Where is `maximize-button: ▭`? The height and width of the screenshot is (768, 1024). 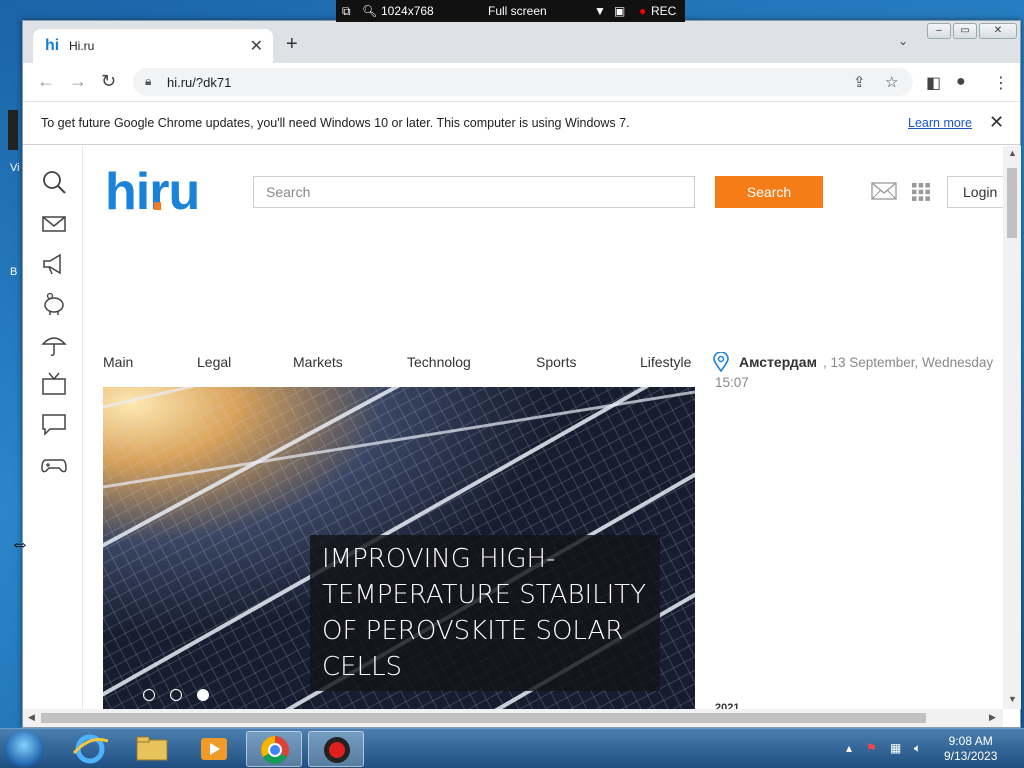
maximize-button: ▭ is located at coordinates (965, 31).